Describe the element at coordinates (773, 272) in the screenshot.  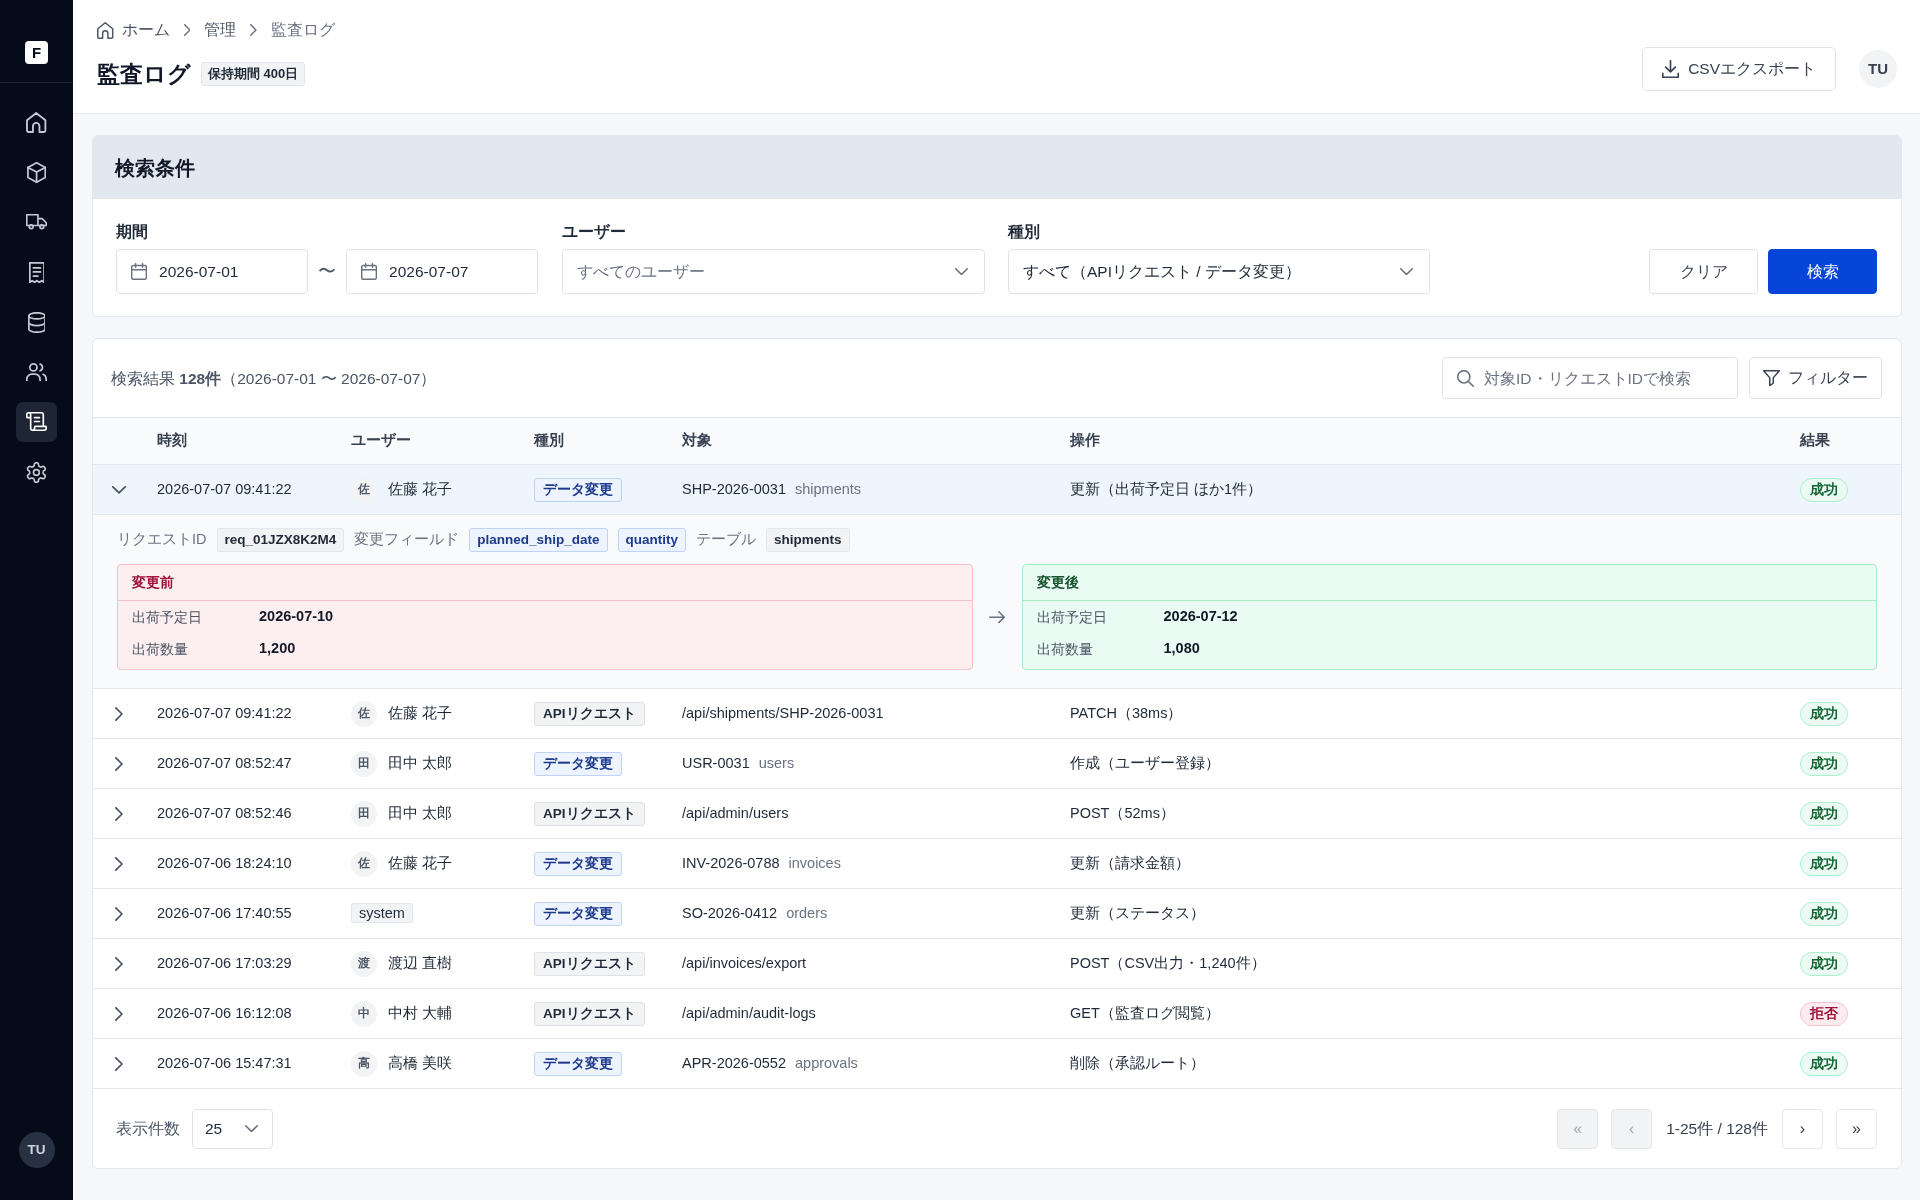
I see `user-select: すべてのユーザー` at that location.